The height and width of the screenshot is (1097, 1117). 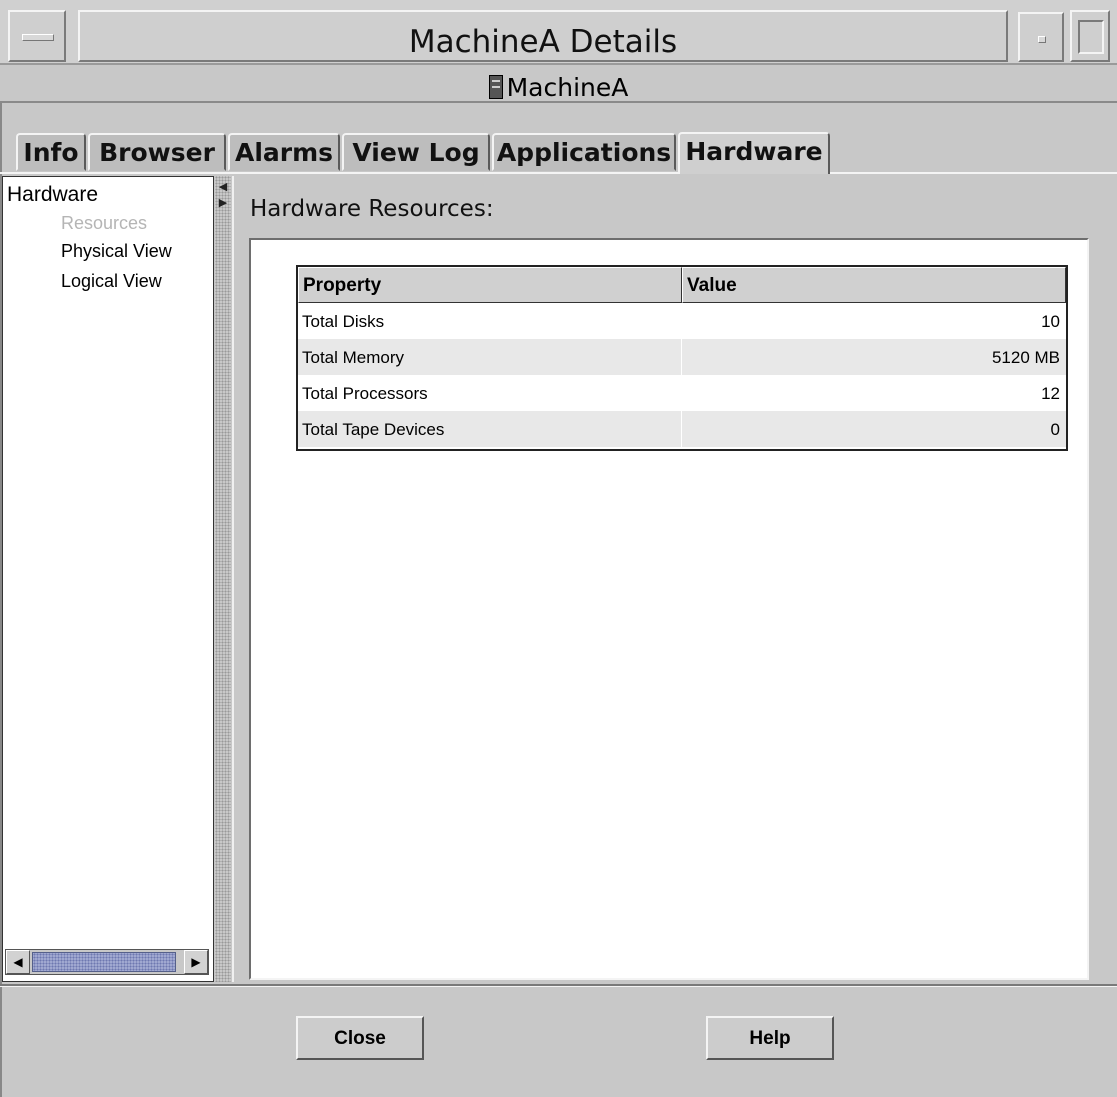 I want to click on title-area: MachineA Details, so click(x=543, y=36).